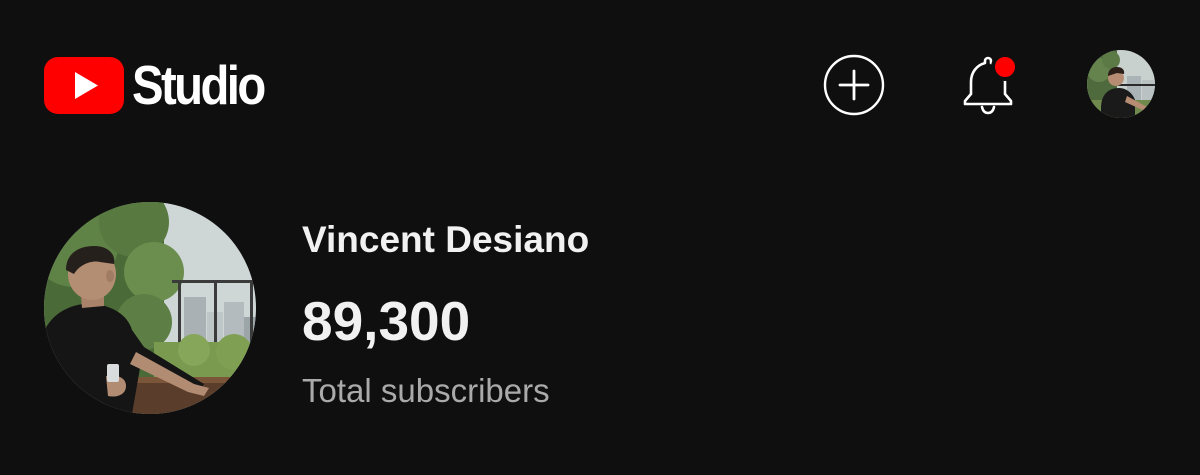  Describe the element at coordinates (386, 321) in the screenshot. I see `subscriber-count: 89,300` at that location.